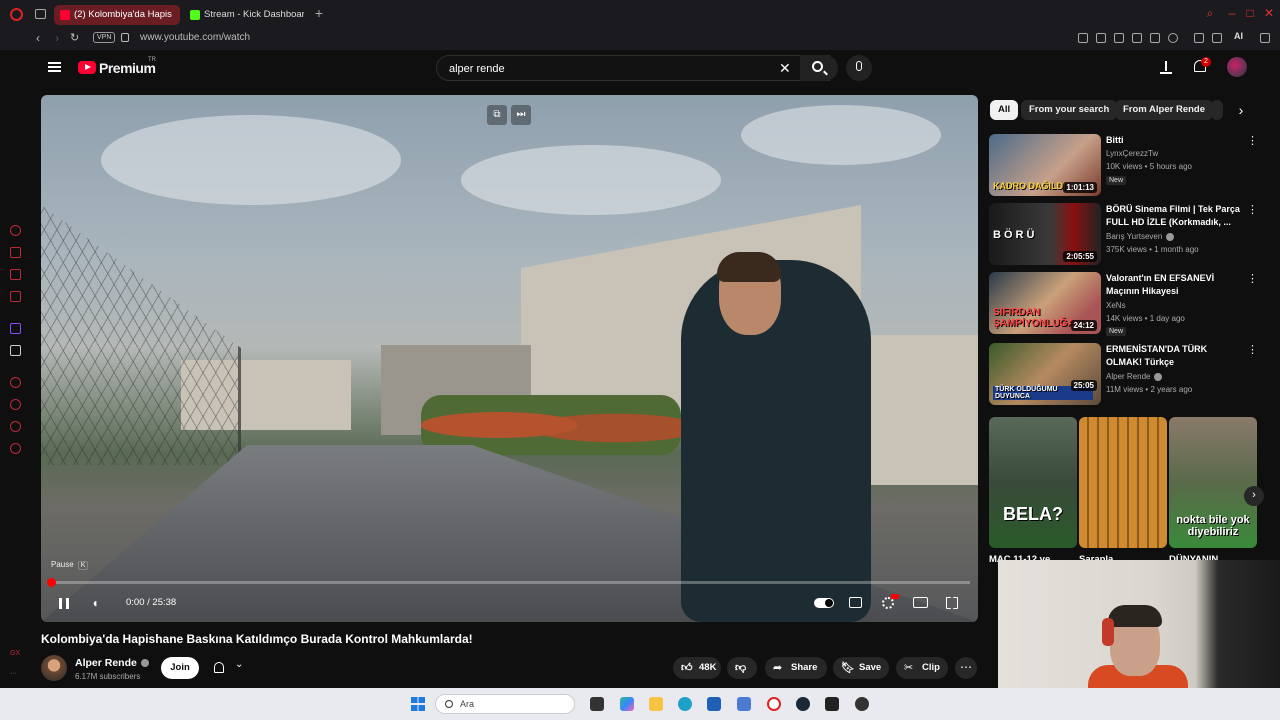 Image resolution: width=1280 pixels, height=720 pixels. What do you see at coordinates (744, 704) in the screenshot?
I see `outlook-icon` at bounding box center [744, 704].